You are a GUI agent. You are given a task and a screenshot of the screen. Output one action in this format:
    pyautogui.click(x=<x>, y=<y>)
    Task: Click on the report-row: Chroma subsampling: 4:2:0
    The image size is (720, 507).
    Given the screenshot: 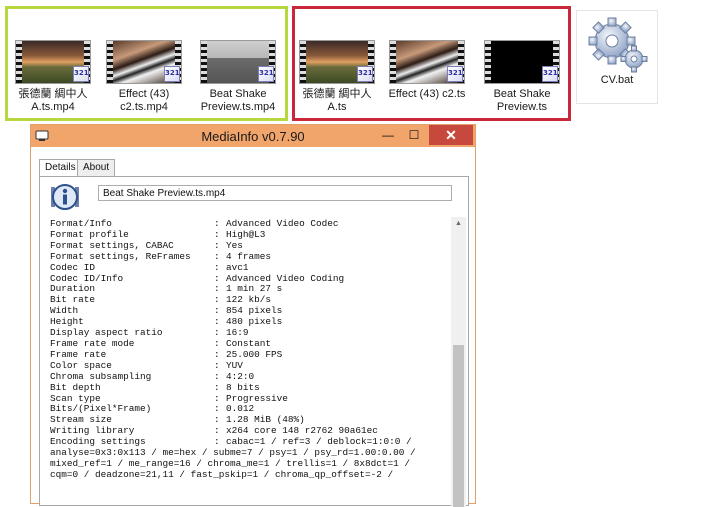 What is the action you would take?
    pyautogui.click(x=246, y=376)
    